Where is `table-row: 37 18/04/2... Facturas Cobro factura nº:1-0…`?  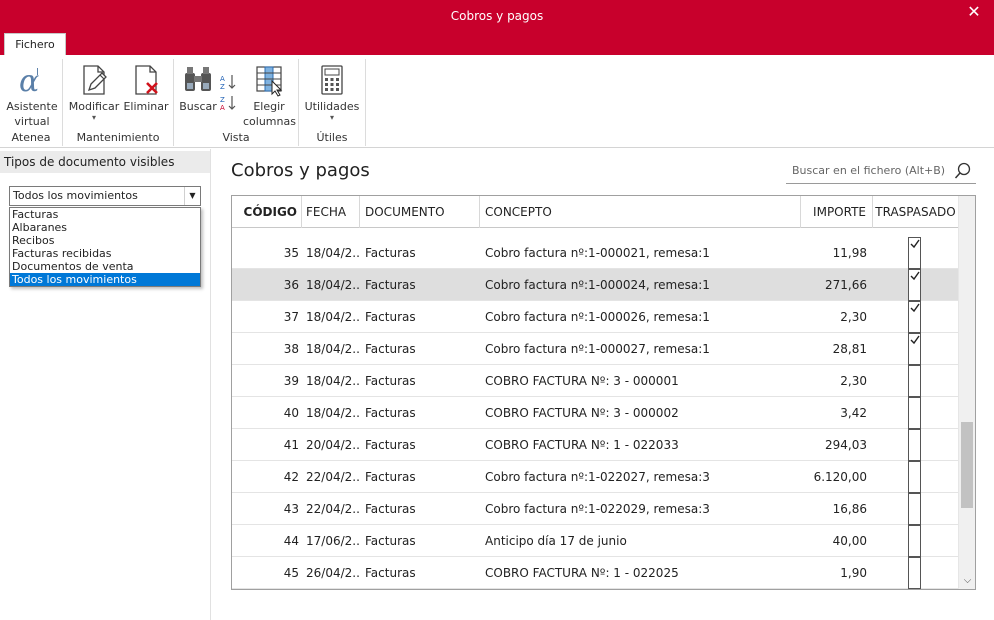
table-row: 37 18/04/2... Facturas Cobro factura nº:1-0… is located at coordinates (595, 317).